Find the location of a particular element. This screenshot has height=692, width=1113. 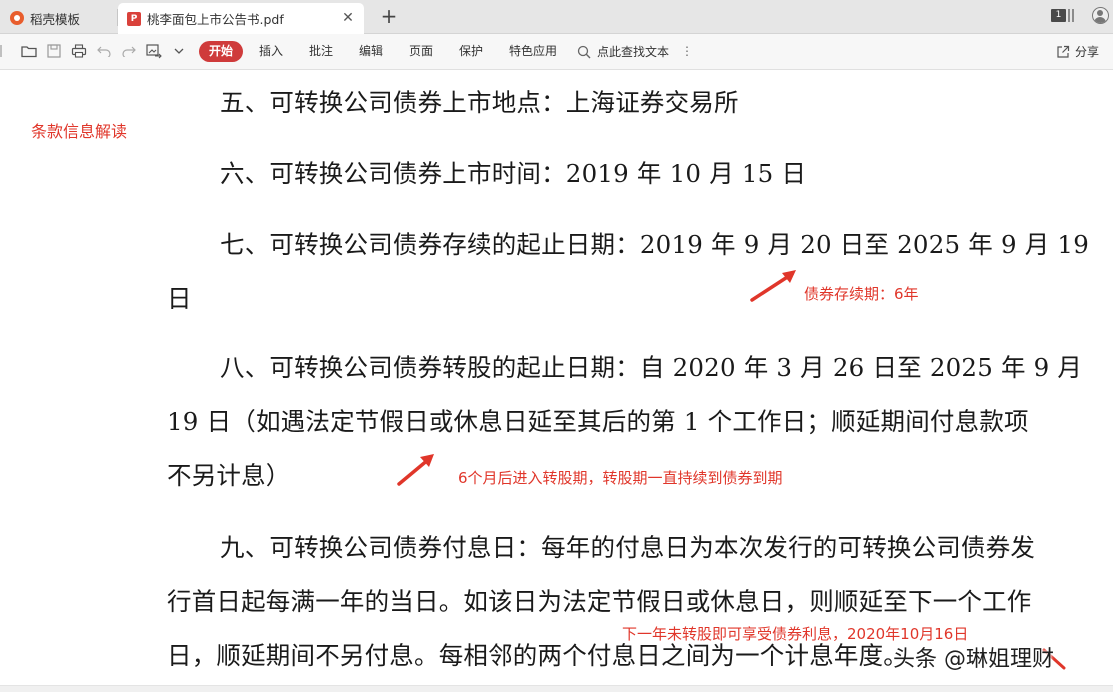

tab-docer-templates: 稻壳模板 is located at coordinates (58, 18).